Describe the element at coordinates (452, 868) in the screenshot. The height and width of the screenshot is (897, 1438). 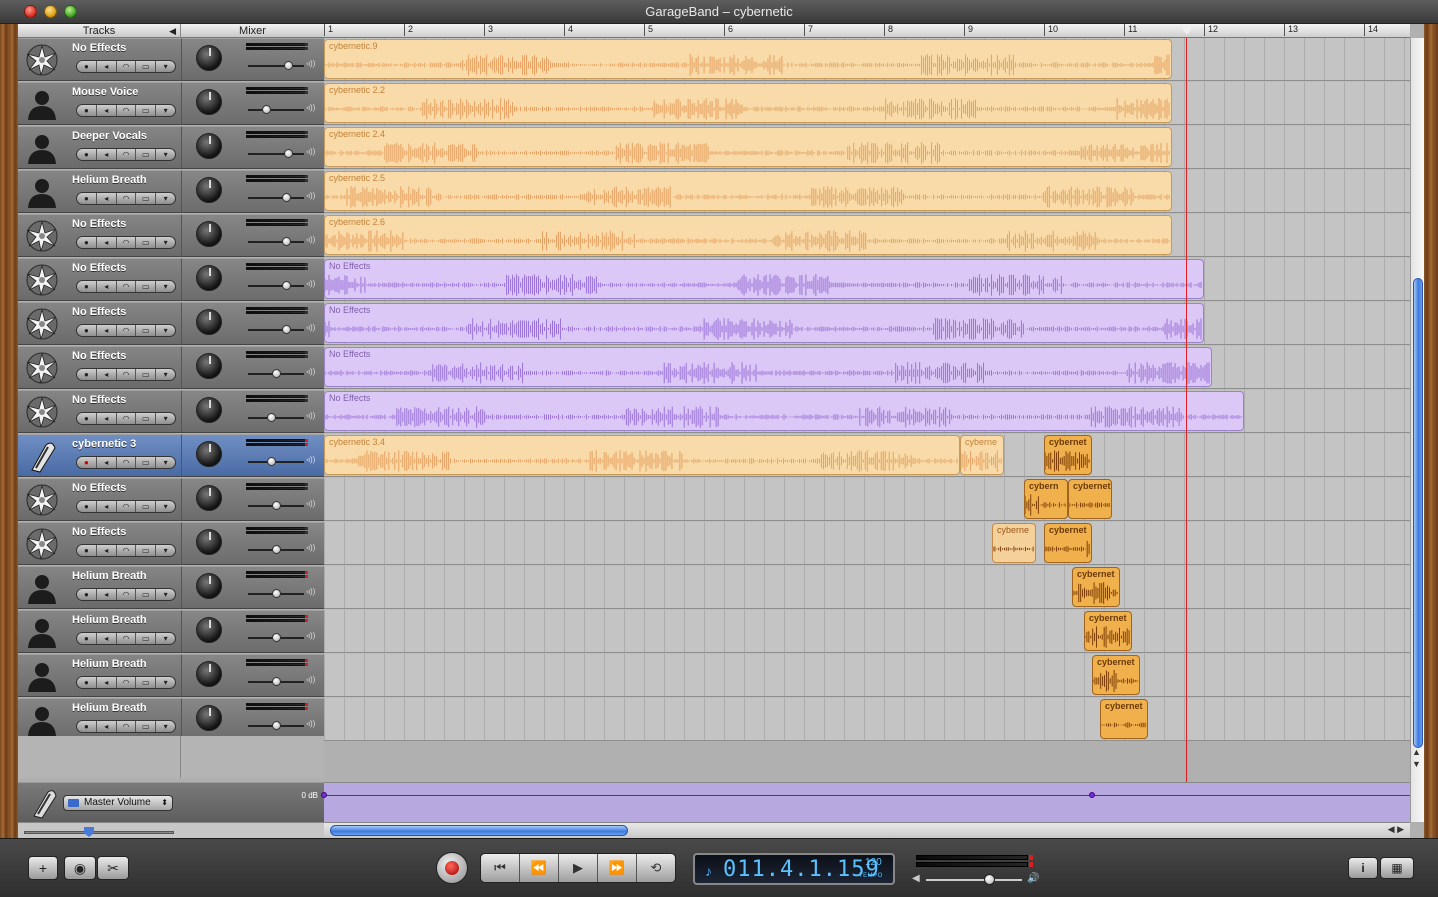
I see `record-button` at that location.